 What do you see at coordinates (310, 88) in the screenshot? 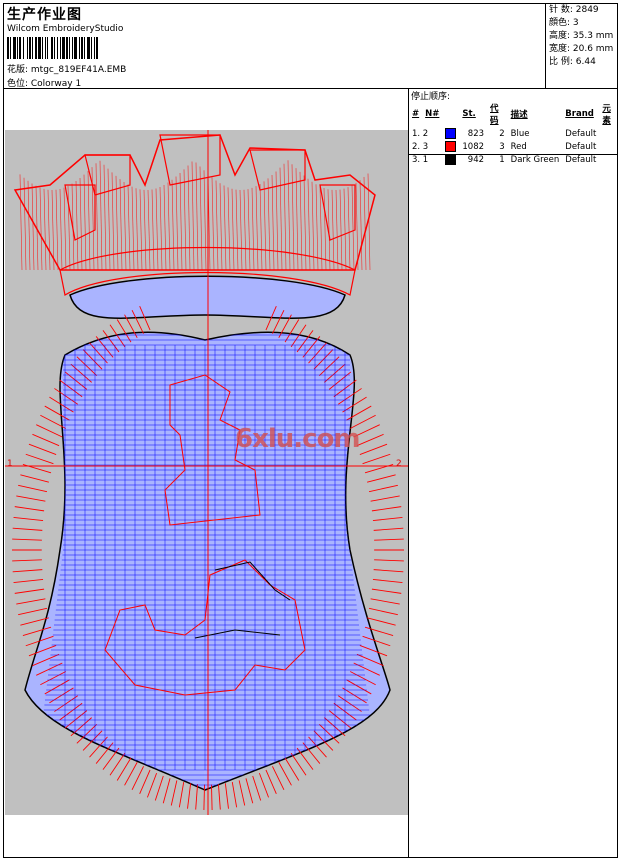
I see `header-divider` at bounding box center [310, 88].